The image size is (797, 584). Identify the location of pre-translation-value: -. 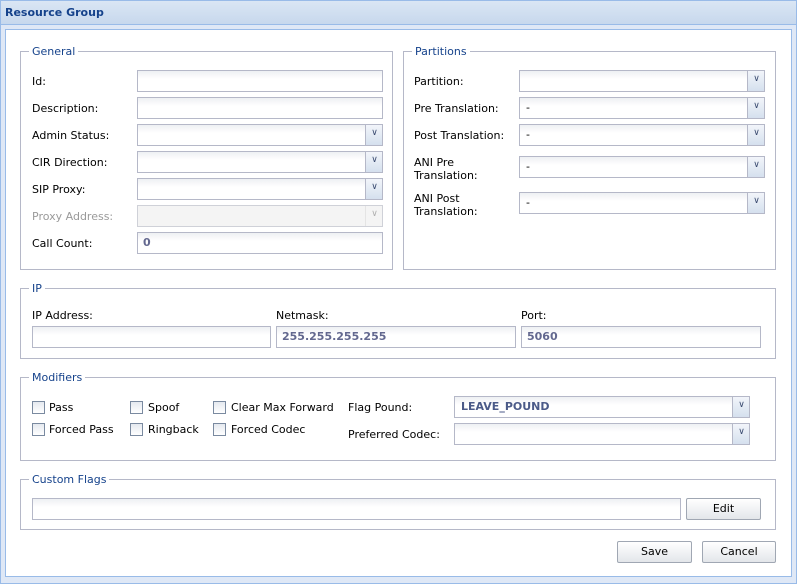
(528, 107).